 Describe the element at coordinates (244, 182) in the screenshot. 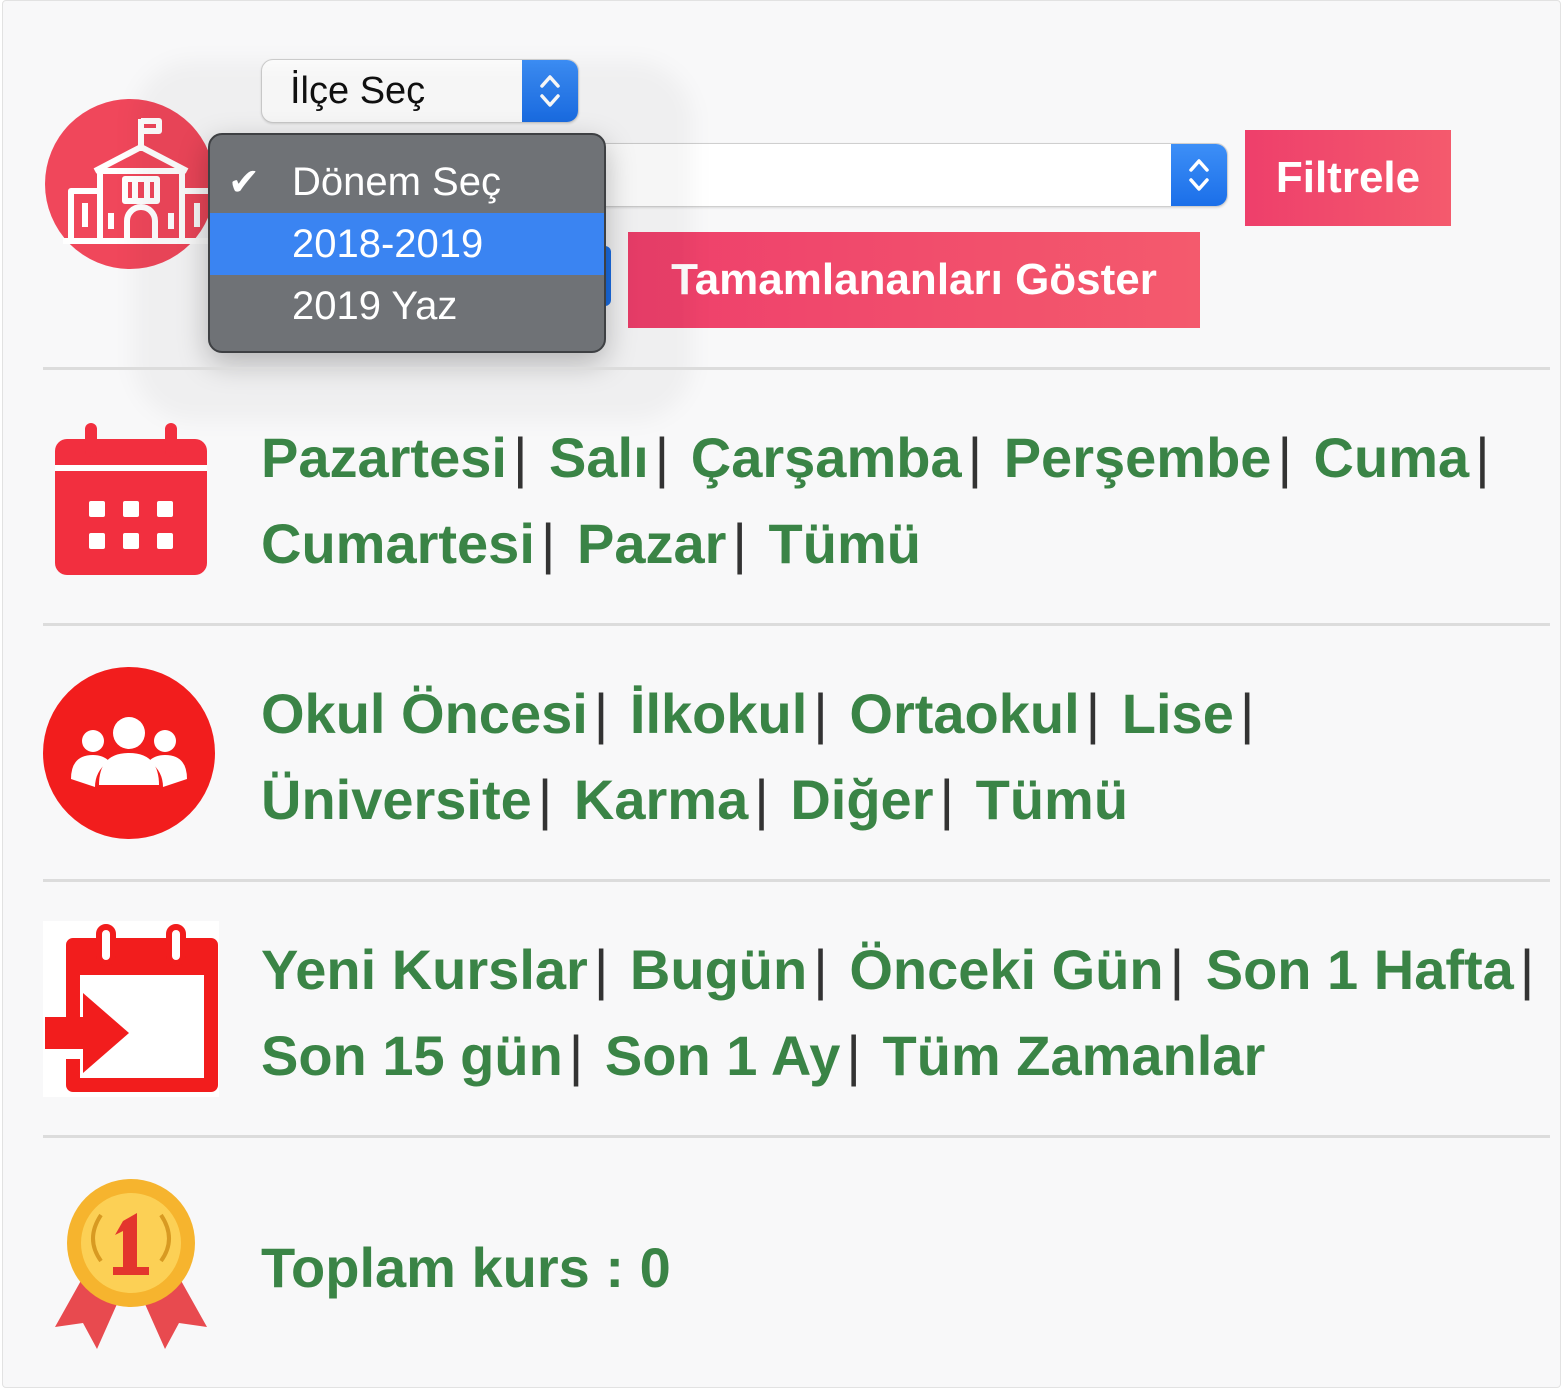

I see `checkmark-icon: ✔` at that location.